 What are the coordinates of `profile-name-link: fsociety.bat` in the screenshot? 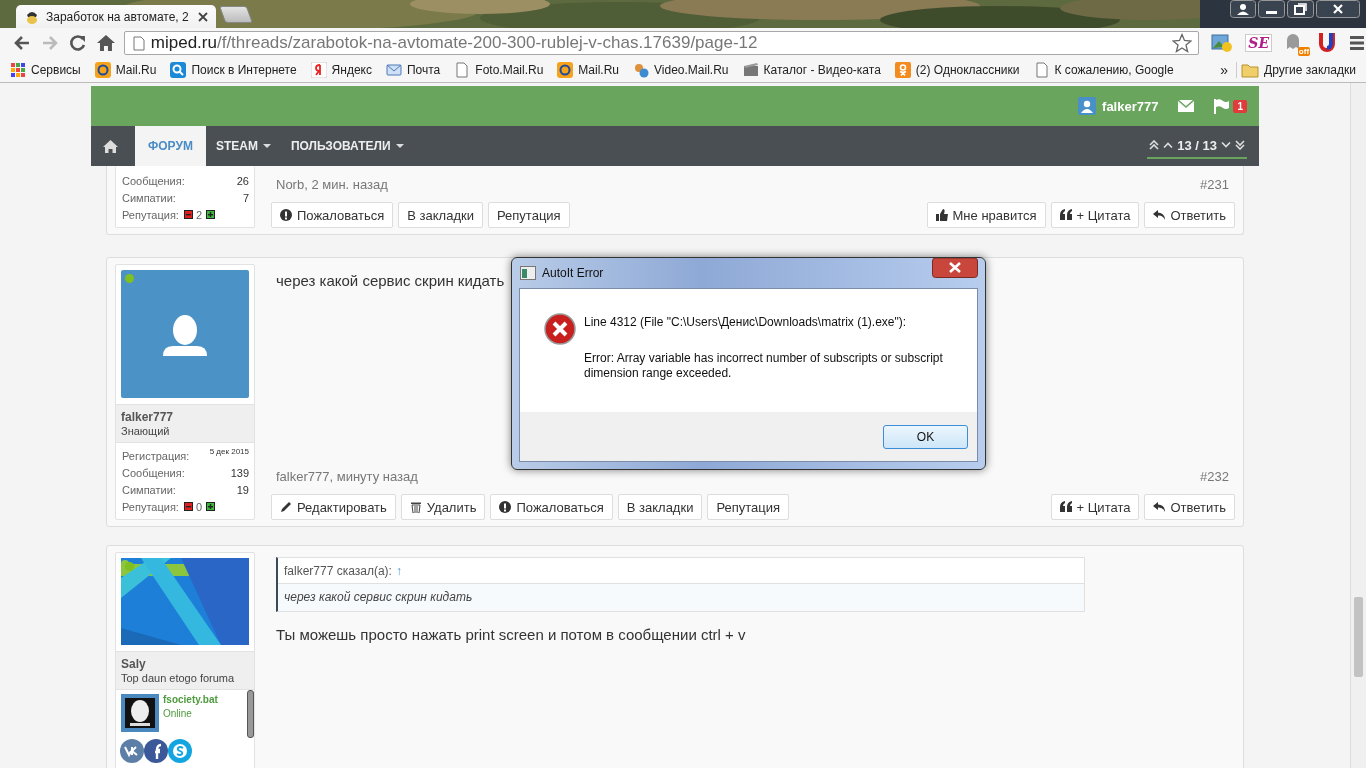 It's located at (190, 699).